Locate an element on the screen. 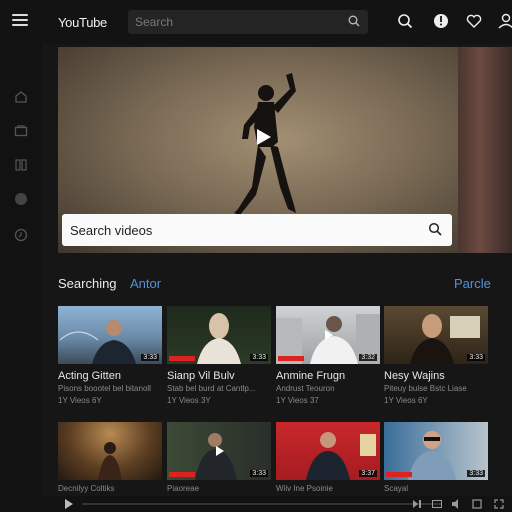  history-icon is located at coordinates (21, 235).